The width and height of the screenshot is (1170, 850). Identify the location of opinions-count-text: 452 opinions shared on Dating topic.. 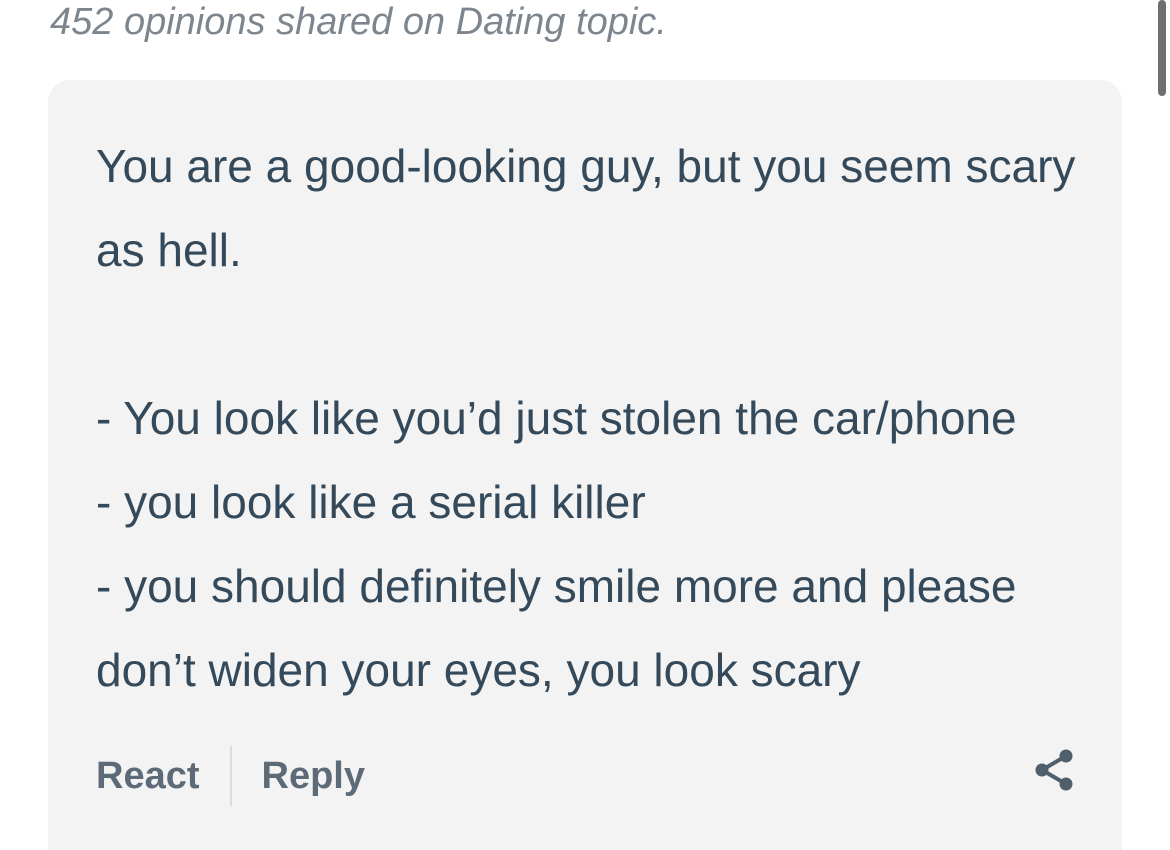
(358, 22).